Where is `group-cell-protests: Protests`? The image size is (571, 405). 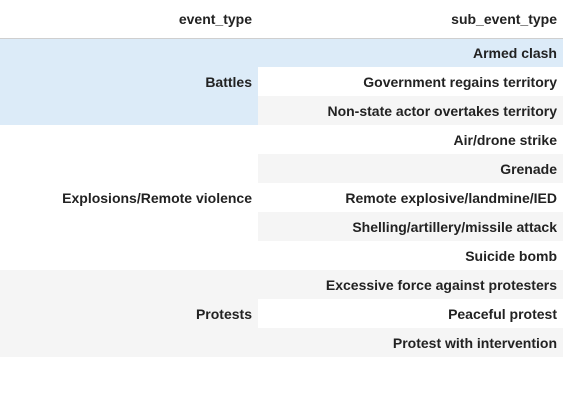 group-cell-protests: Protests is located at coordinates (129, 313).